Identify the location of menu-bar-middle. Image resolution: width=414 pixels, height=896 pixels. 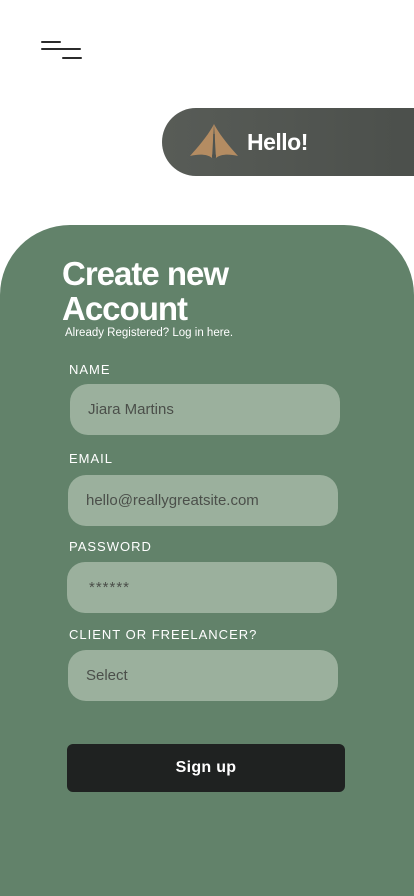
(61, 49).